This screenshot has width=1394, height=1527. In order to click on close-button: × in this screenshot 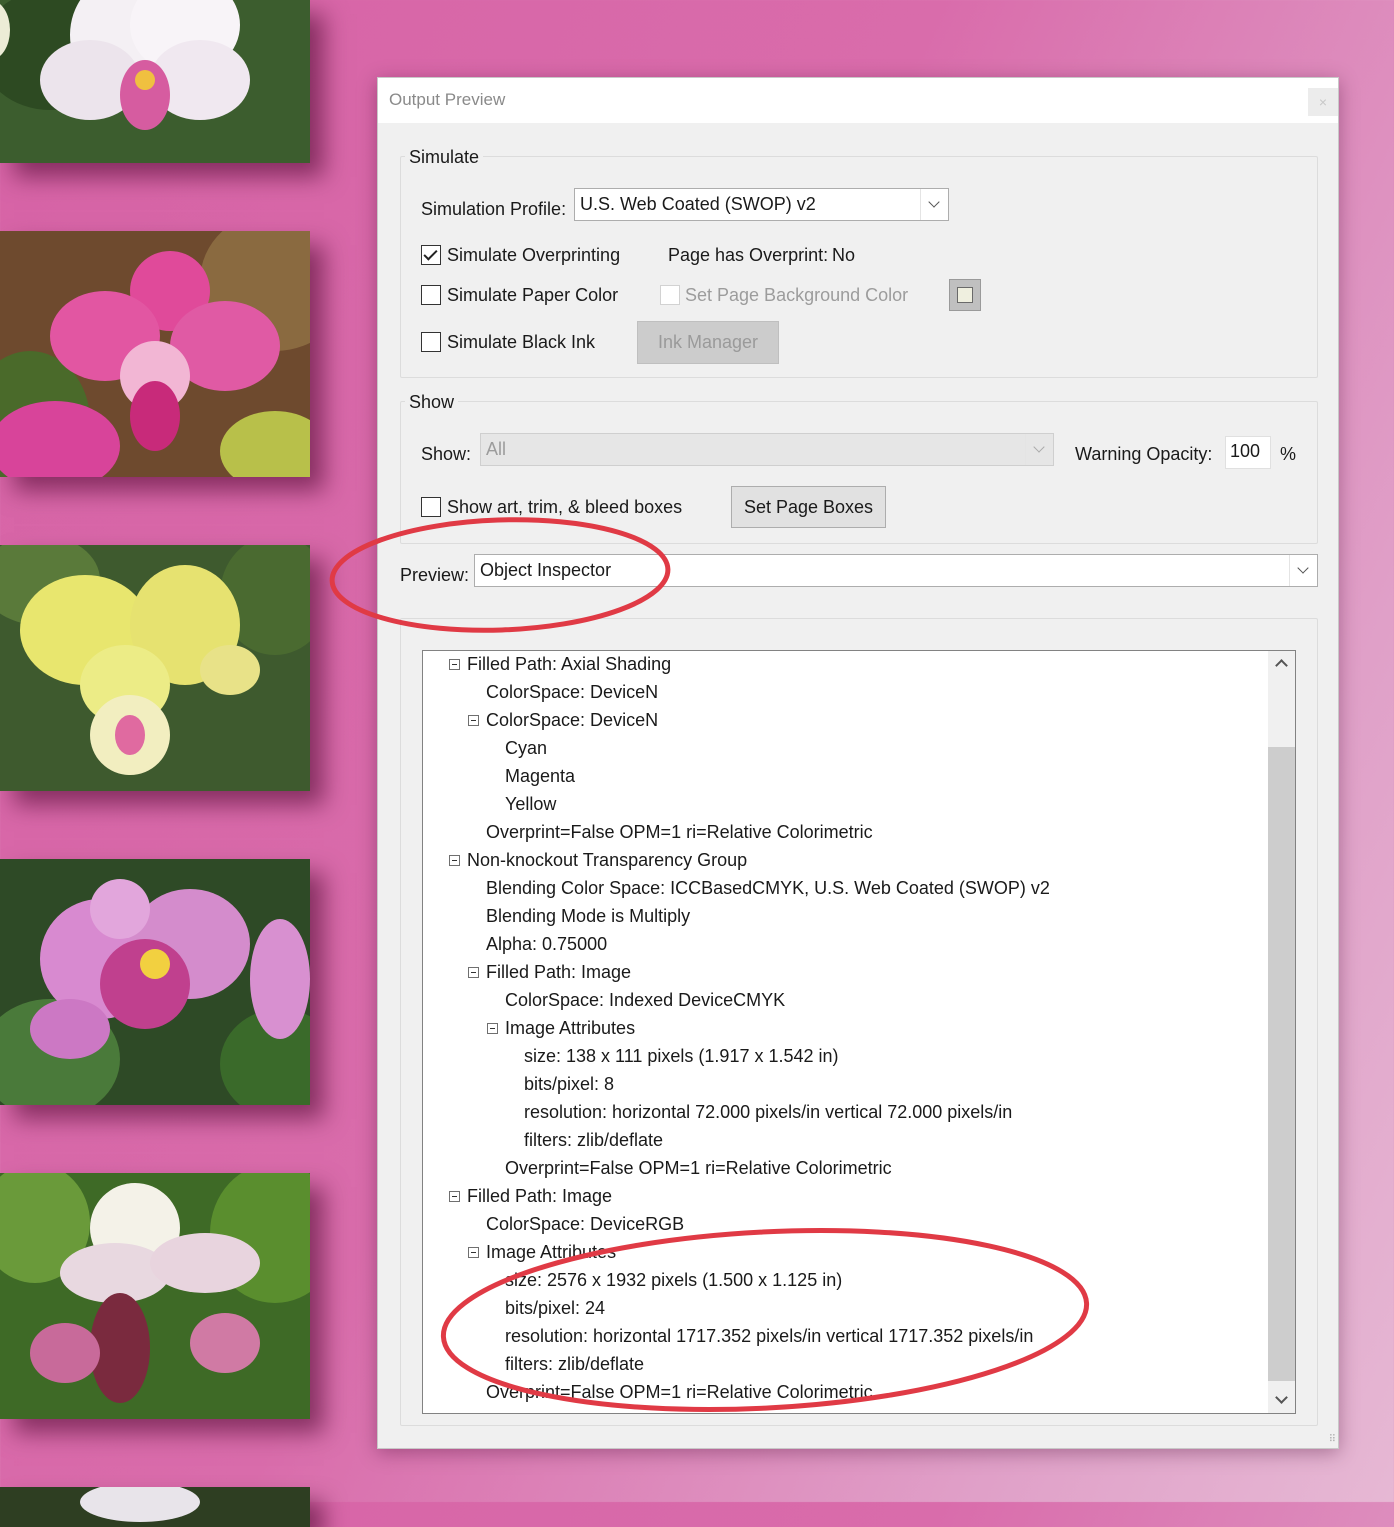, I will do `click(1323, 102)`.